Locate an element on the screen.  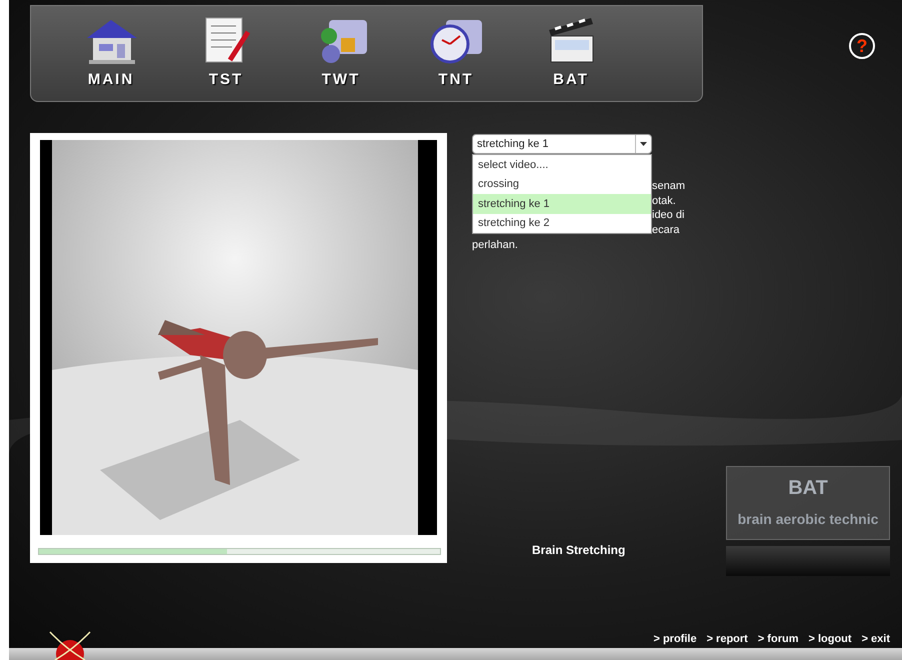
video-select: stretching ke 1 is located at coordinates (562, 144).